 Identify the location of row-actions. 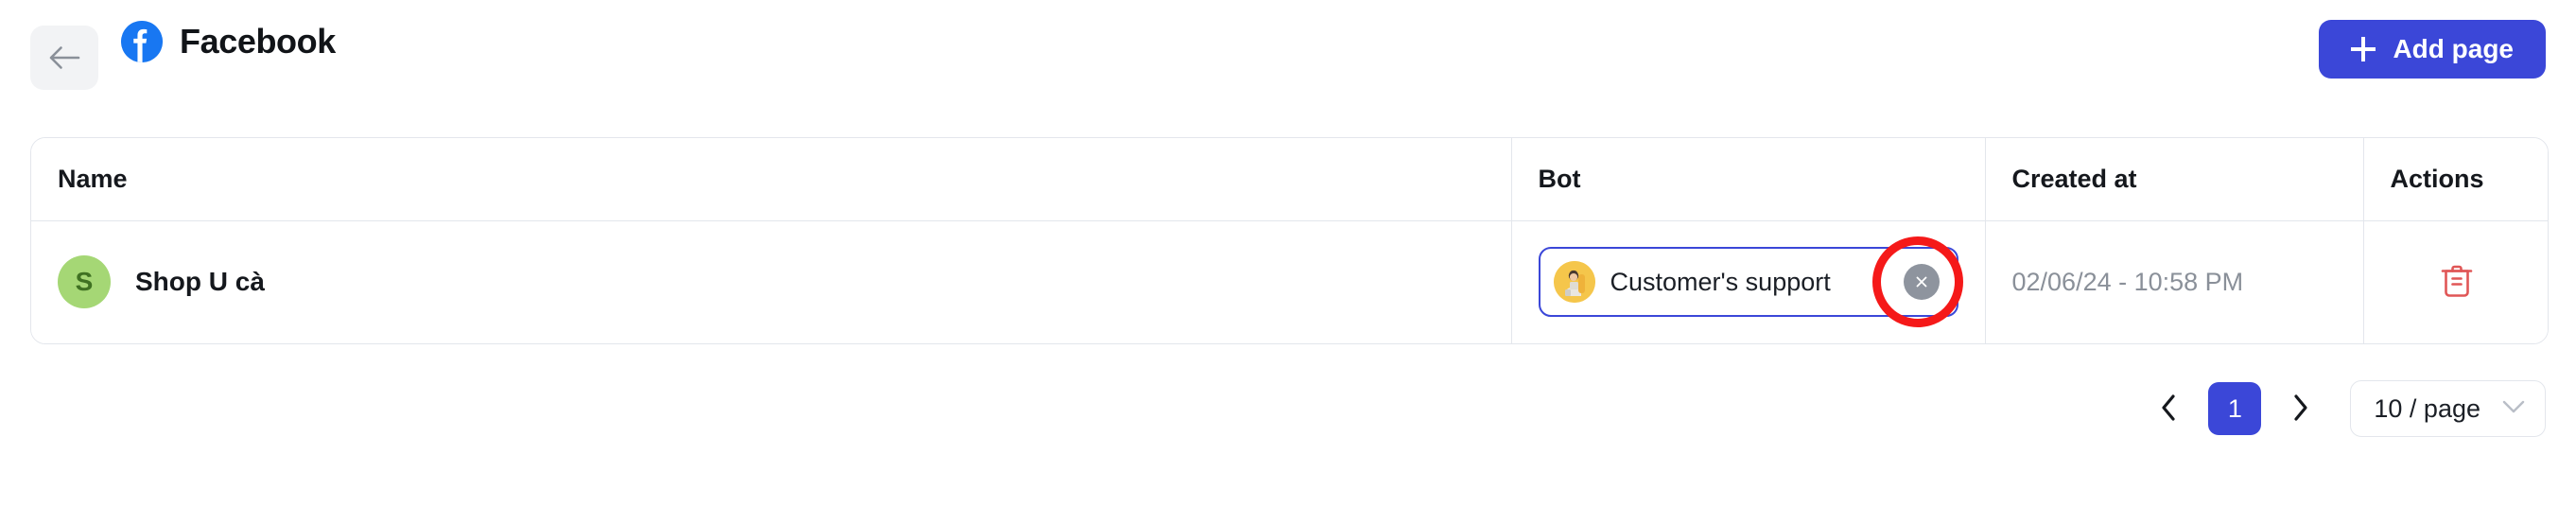
(2457, 282).